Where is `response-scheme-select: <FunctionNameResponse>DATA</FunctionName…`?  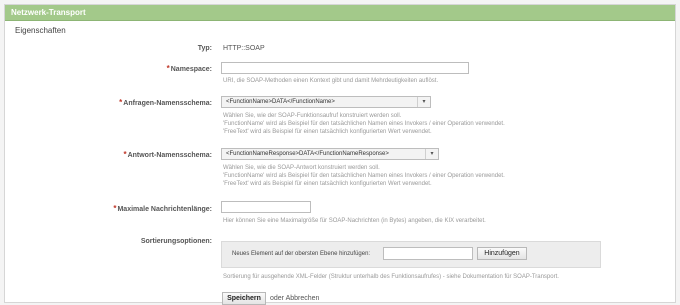 response-scheme-select: <FunctionNameResponse>DATA</FunctionName… is located at coordinates (330, 154).